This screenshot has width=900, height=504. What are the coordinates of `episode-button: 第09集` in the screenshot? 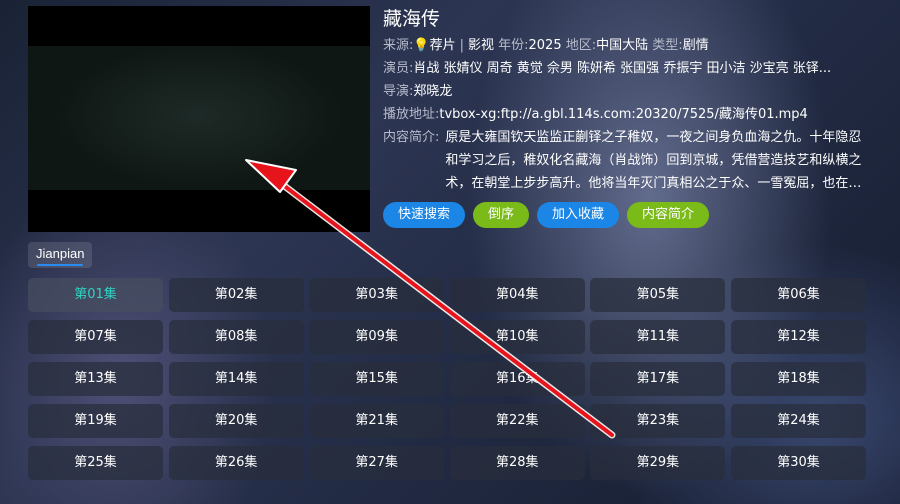 It's located at (377, 337).